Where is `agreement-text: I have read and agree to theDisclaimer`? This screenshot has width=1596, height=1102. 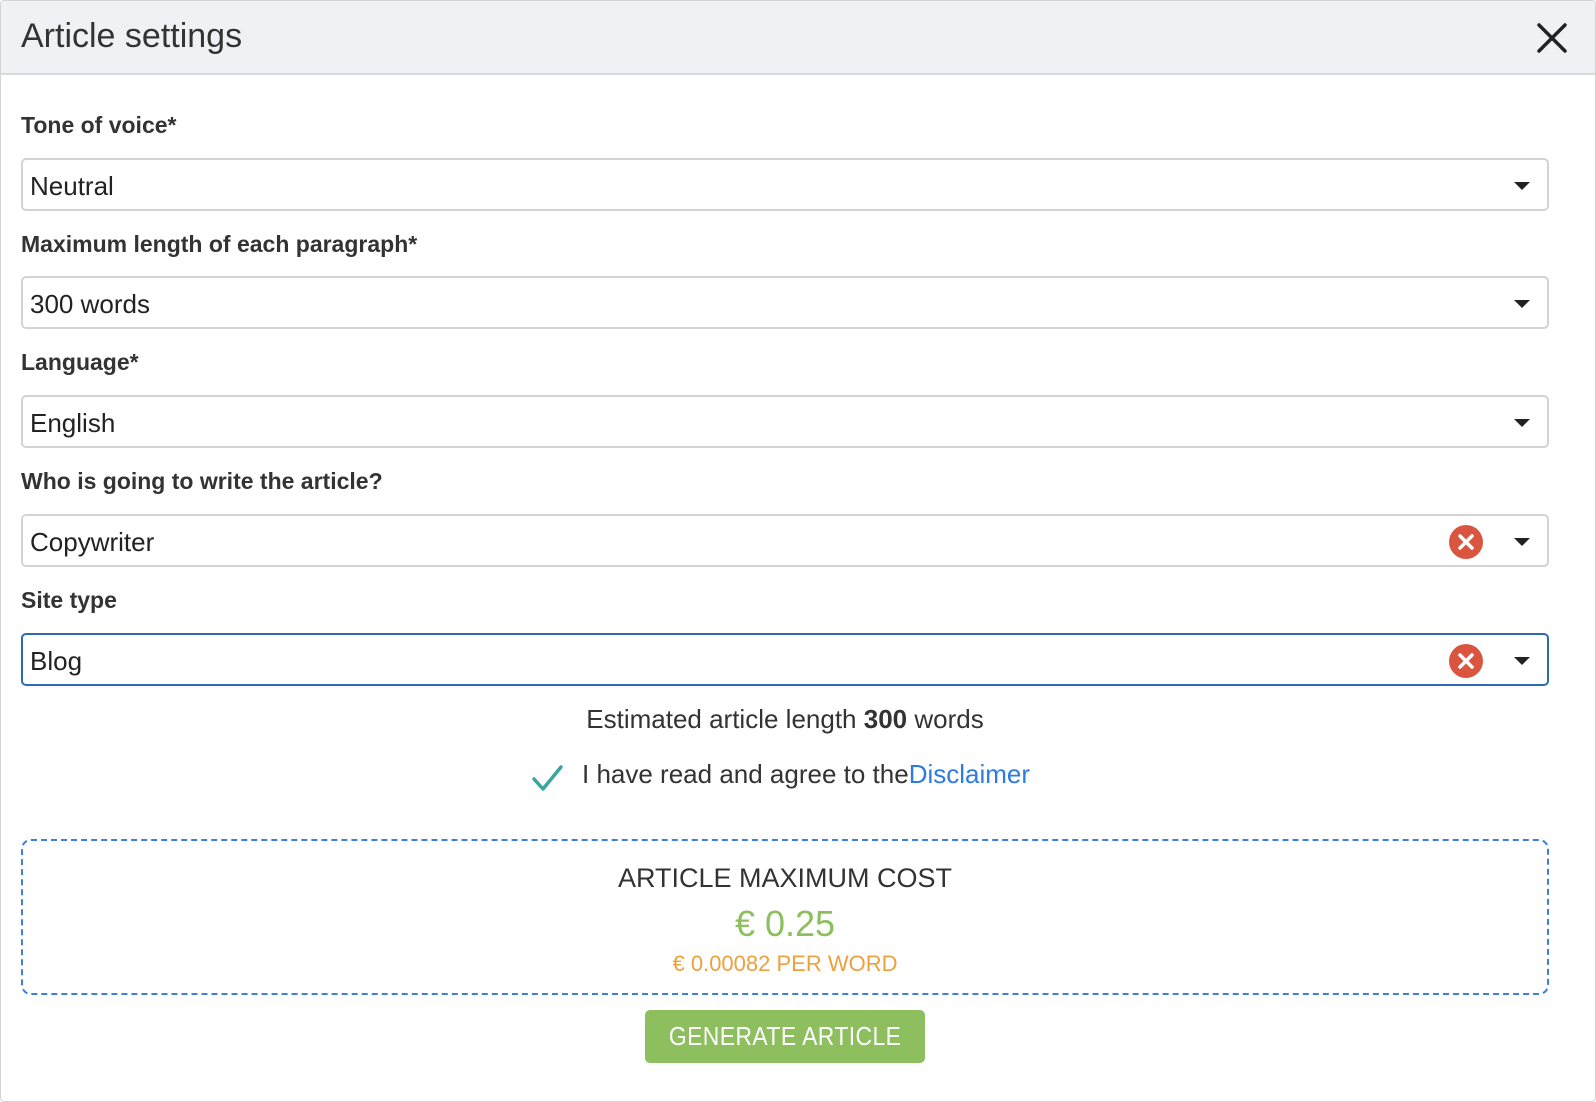 agreement-text: I have read and agree to theDisclaimer is located at coordinates (806, 774).